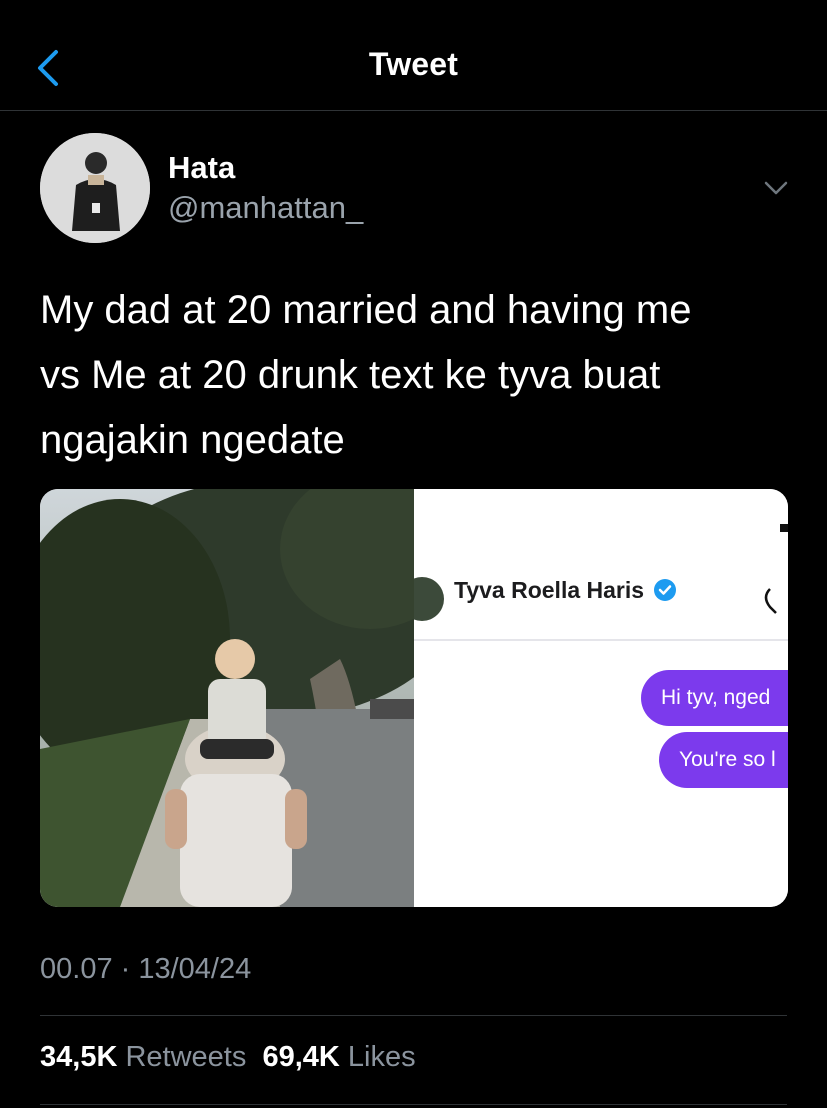 The height and width of the screenshot is (1108, 827). Describe the element at coordinates (79, 1057) in the screenshot. I see `retweets-count: 34,5K` at that location.